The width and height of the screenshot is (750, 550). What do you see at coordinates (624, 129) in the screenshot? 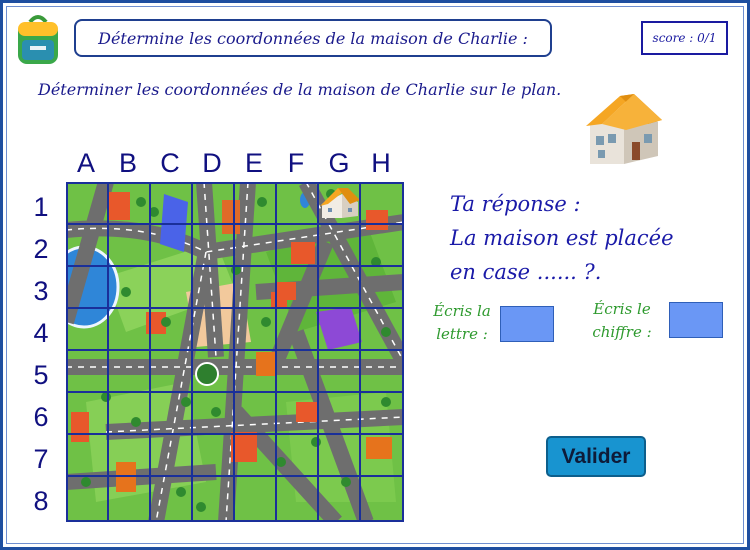
I see `house-icon` at bounding box center [624, 129].